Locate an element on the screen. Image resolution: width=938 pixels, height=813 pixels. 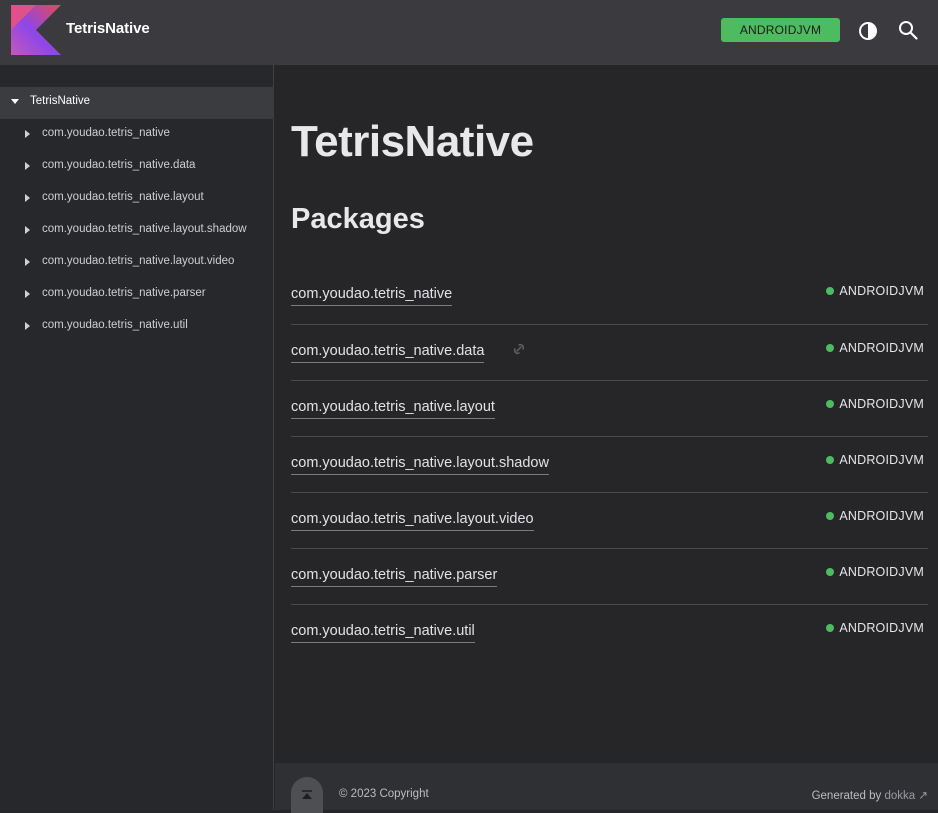
package-link: com.youdao.tetris_native.layout.video is located at coordinates (412, 521).